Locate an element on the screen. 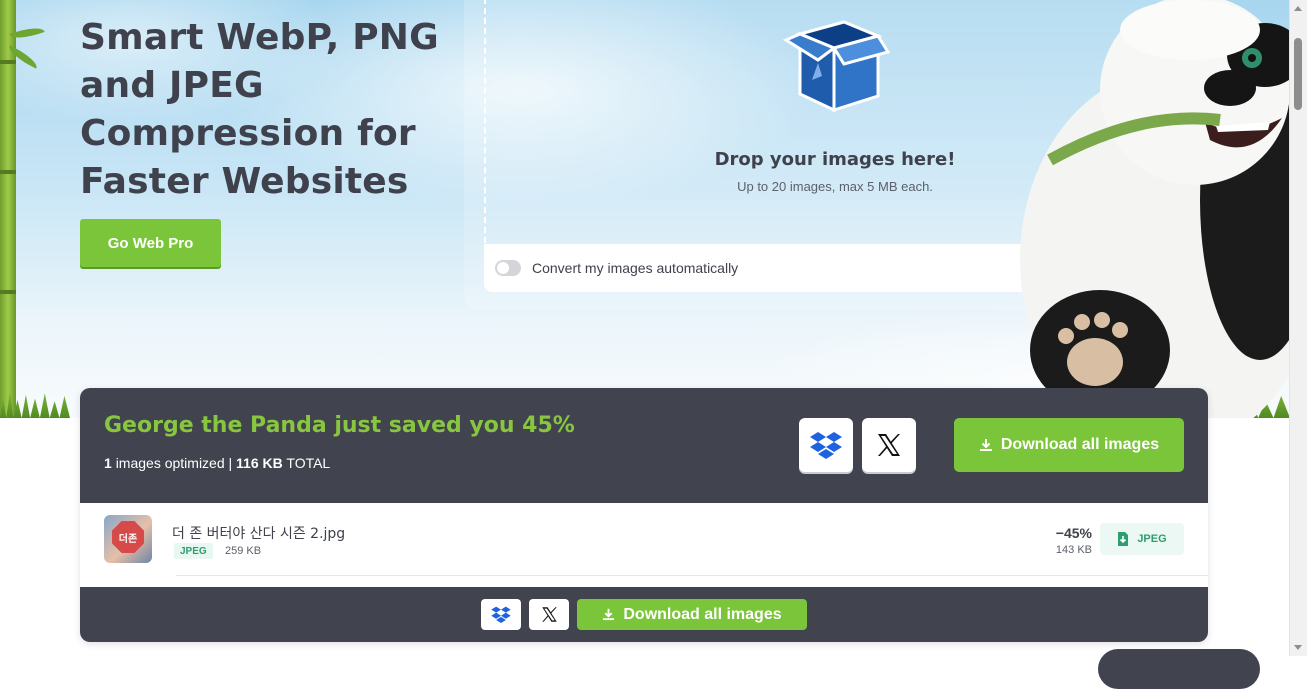 This screenshot has height=689, width=1307. toggle-knob is located at coordinates (503, 268).